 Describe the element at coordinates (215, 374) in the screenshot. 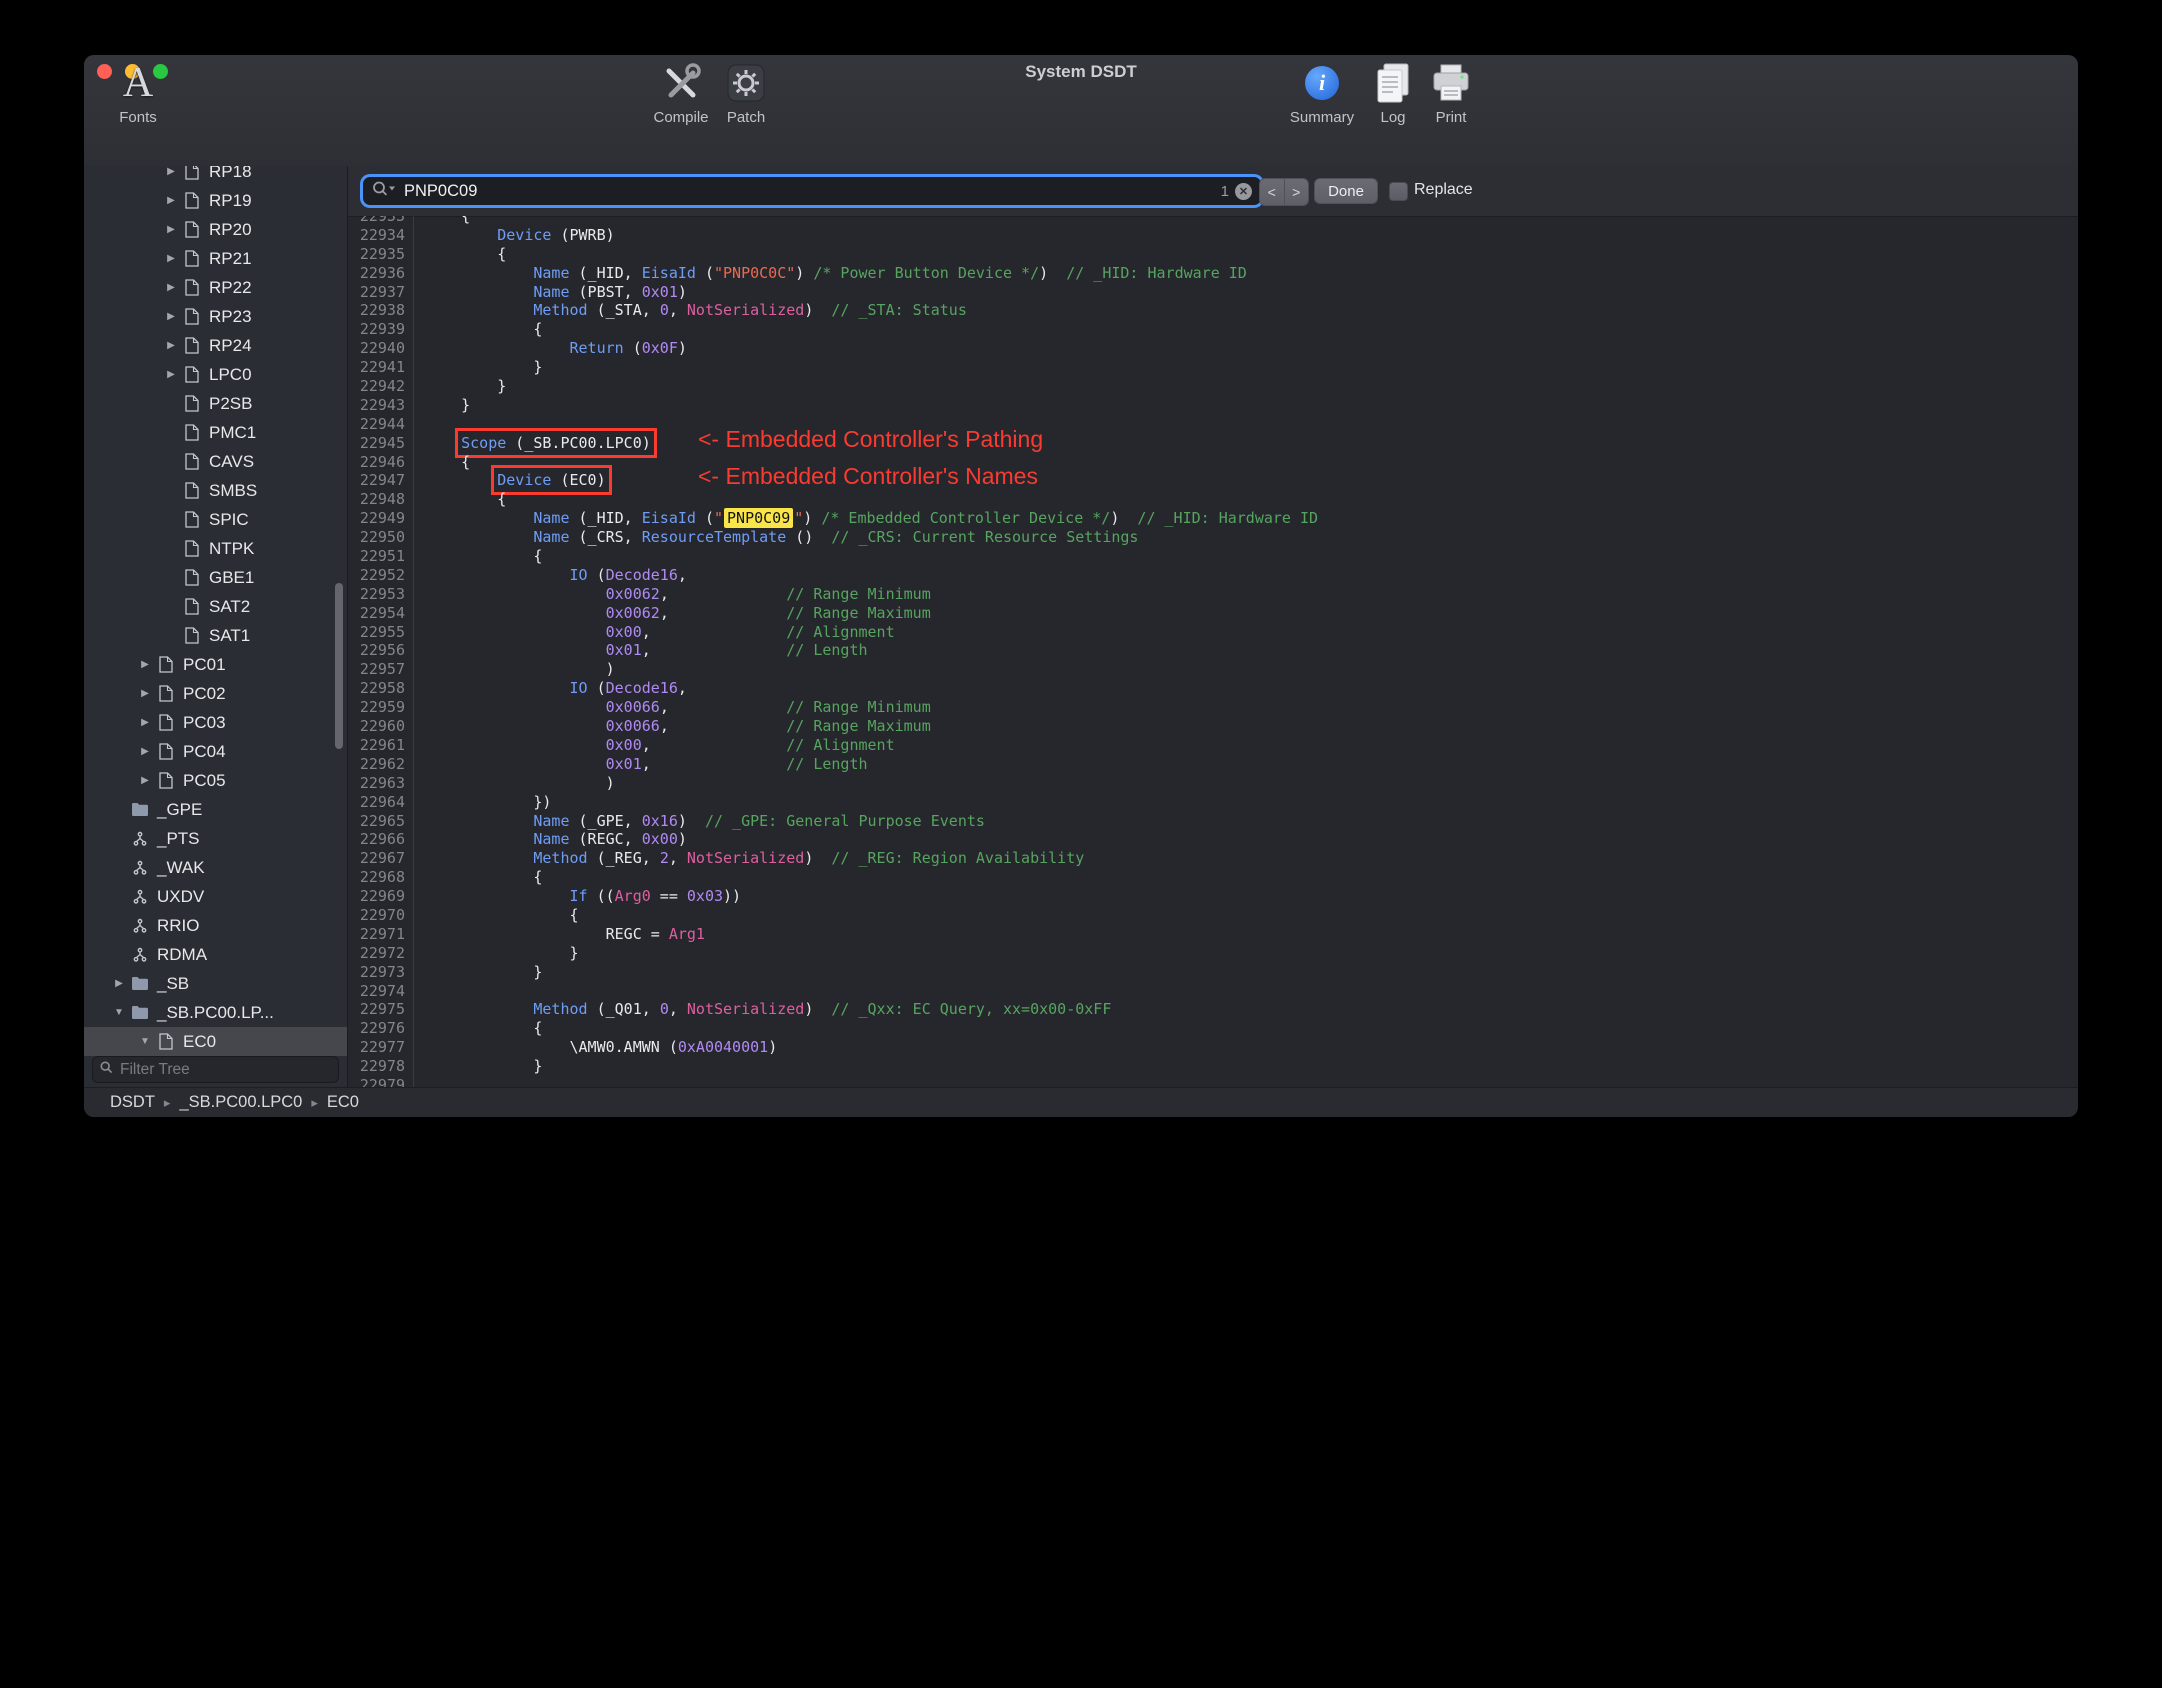

I see `sidebar-item-lpc0: ▶ LPC0` at that location.